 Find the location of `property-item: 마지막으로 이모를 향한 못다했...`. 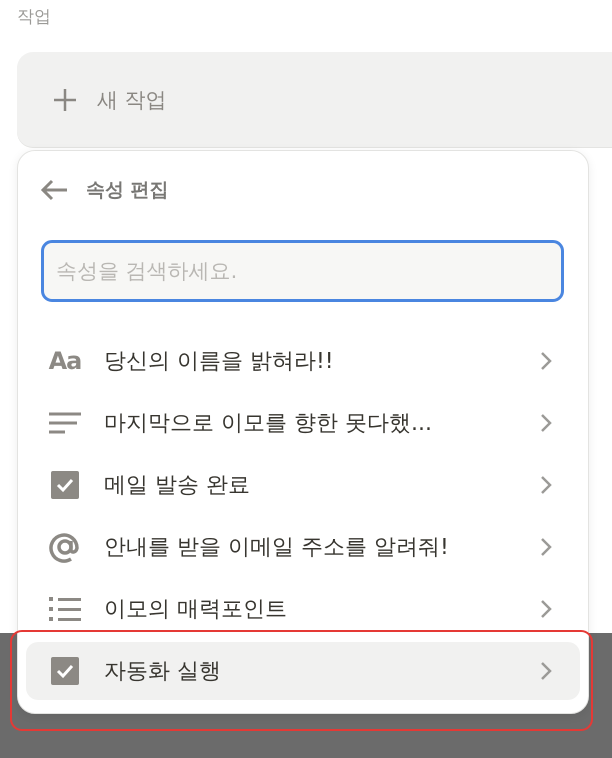

property-item: 마지막으로 이모를 향한 못다했... is located at coordinates (303, 423).